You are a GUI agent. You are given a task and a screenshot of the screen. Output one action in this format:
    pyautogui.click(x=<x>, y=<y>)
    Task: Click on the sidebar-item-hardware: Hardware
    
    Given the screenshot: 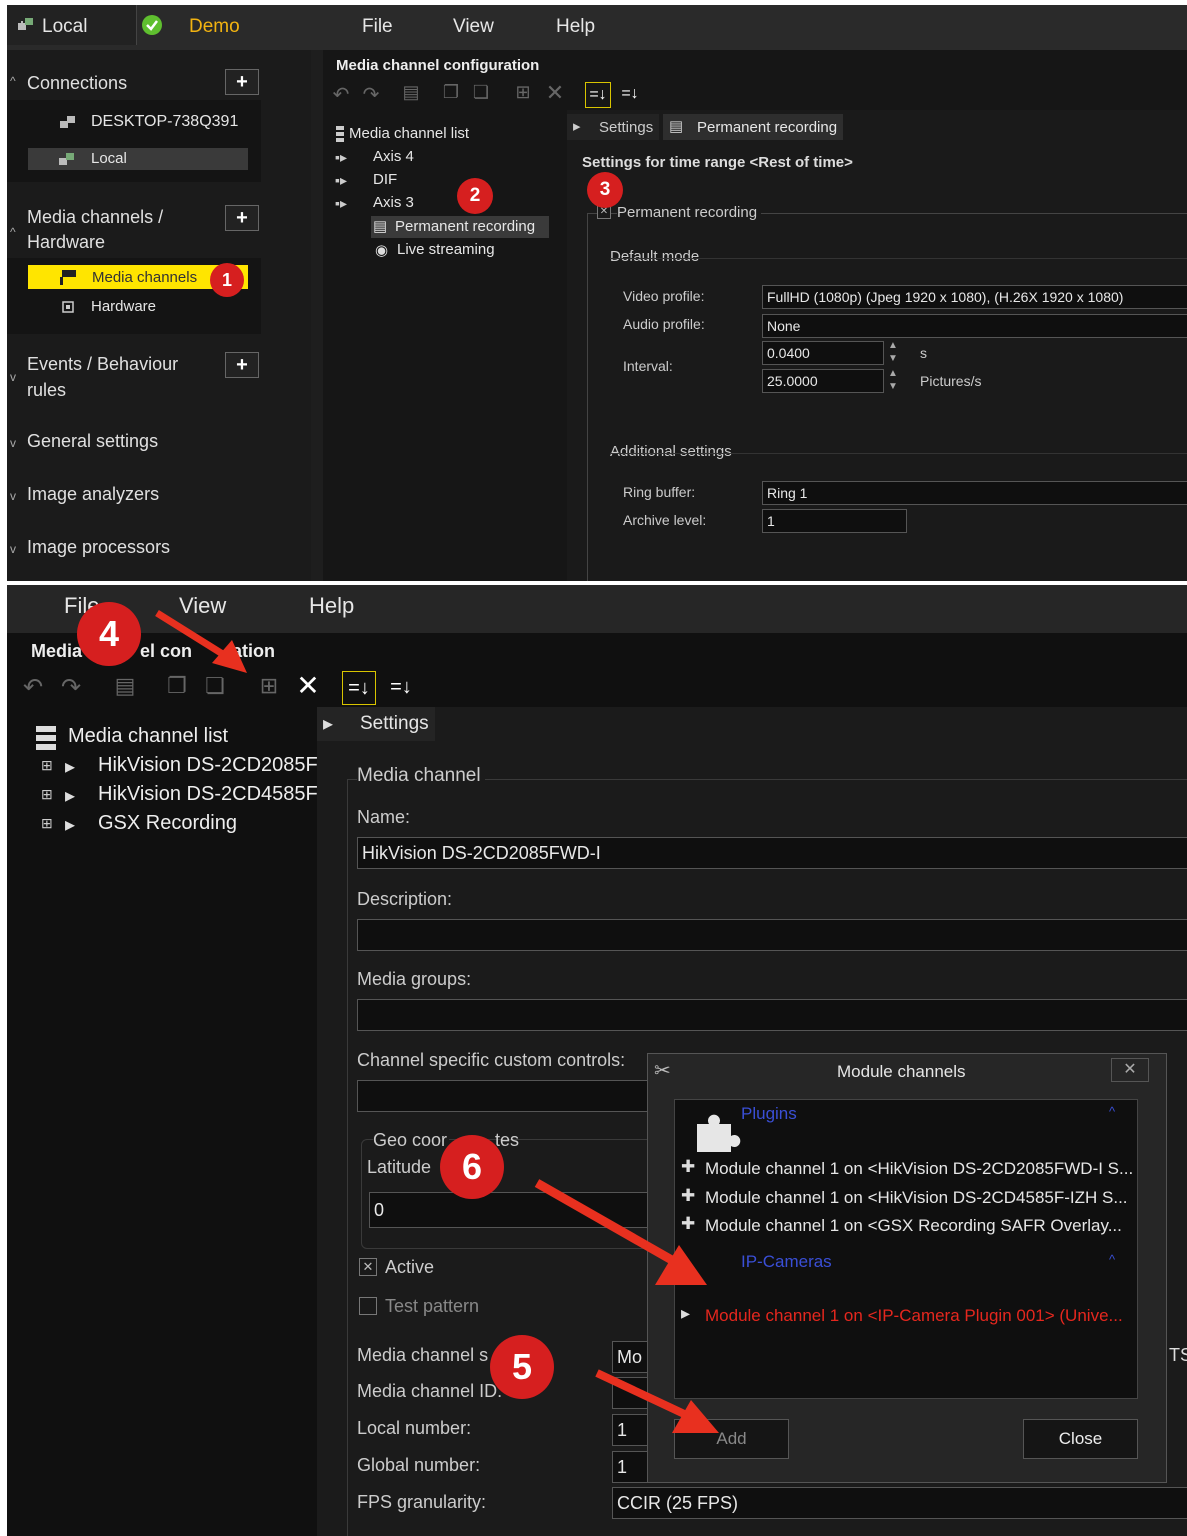 What is the action you would take?
    pyautogui.click(x=123, y=306)
    